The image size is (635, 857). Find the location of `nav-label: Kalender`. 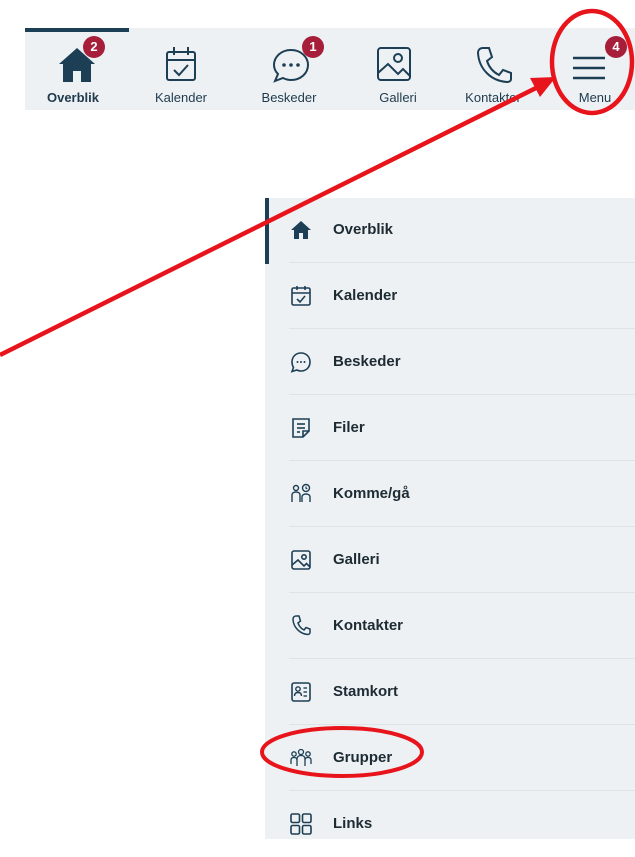

nav-label: Kalender is located at coordinates (181, 97).